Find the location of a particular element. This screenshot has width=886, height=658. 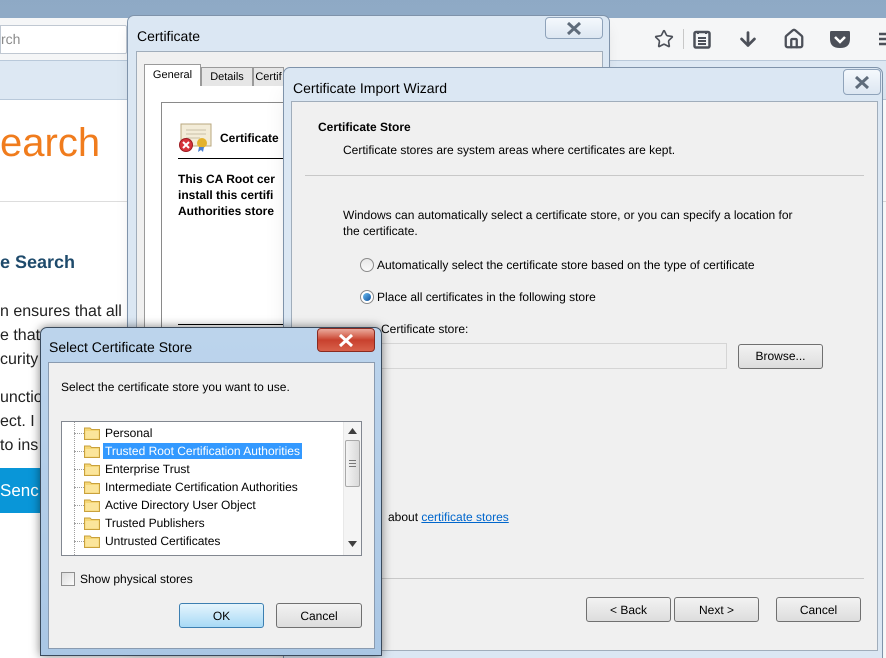

window-title: Certificate Import Wizard is located at coordinates (370, 88).